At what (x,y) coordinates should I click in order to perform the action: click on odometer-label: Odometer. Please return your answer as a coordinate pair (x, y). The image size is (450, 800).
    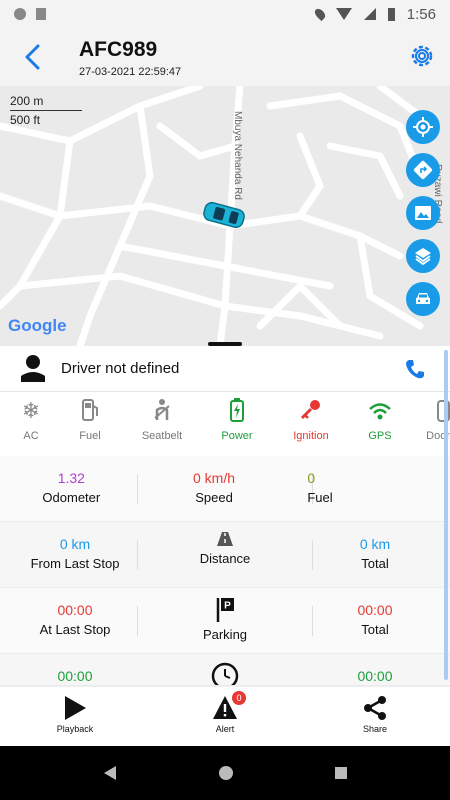
    Looking at the image, I should click on (71, 497).